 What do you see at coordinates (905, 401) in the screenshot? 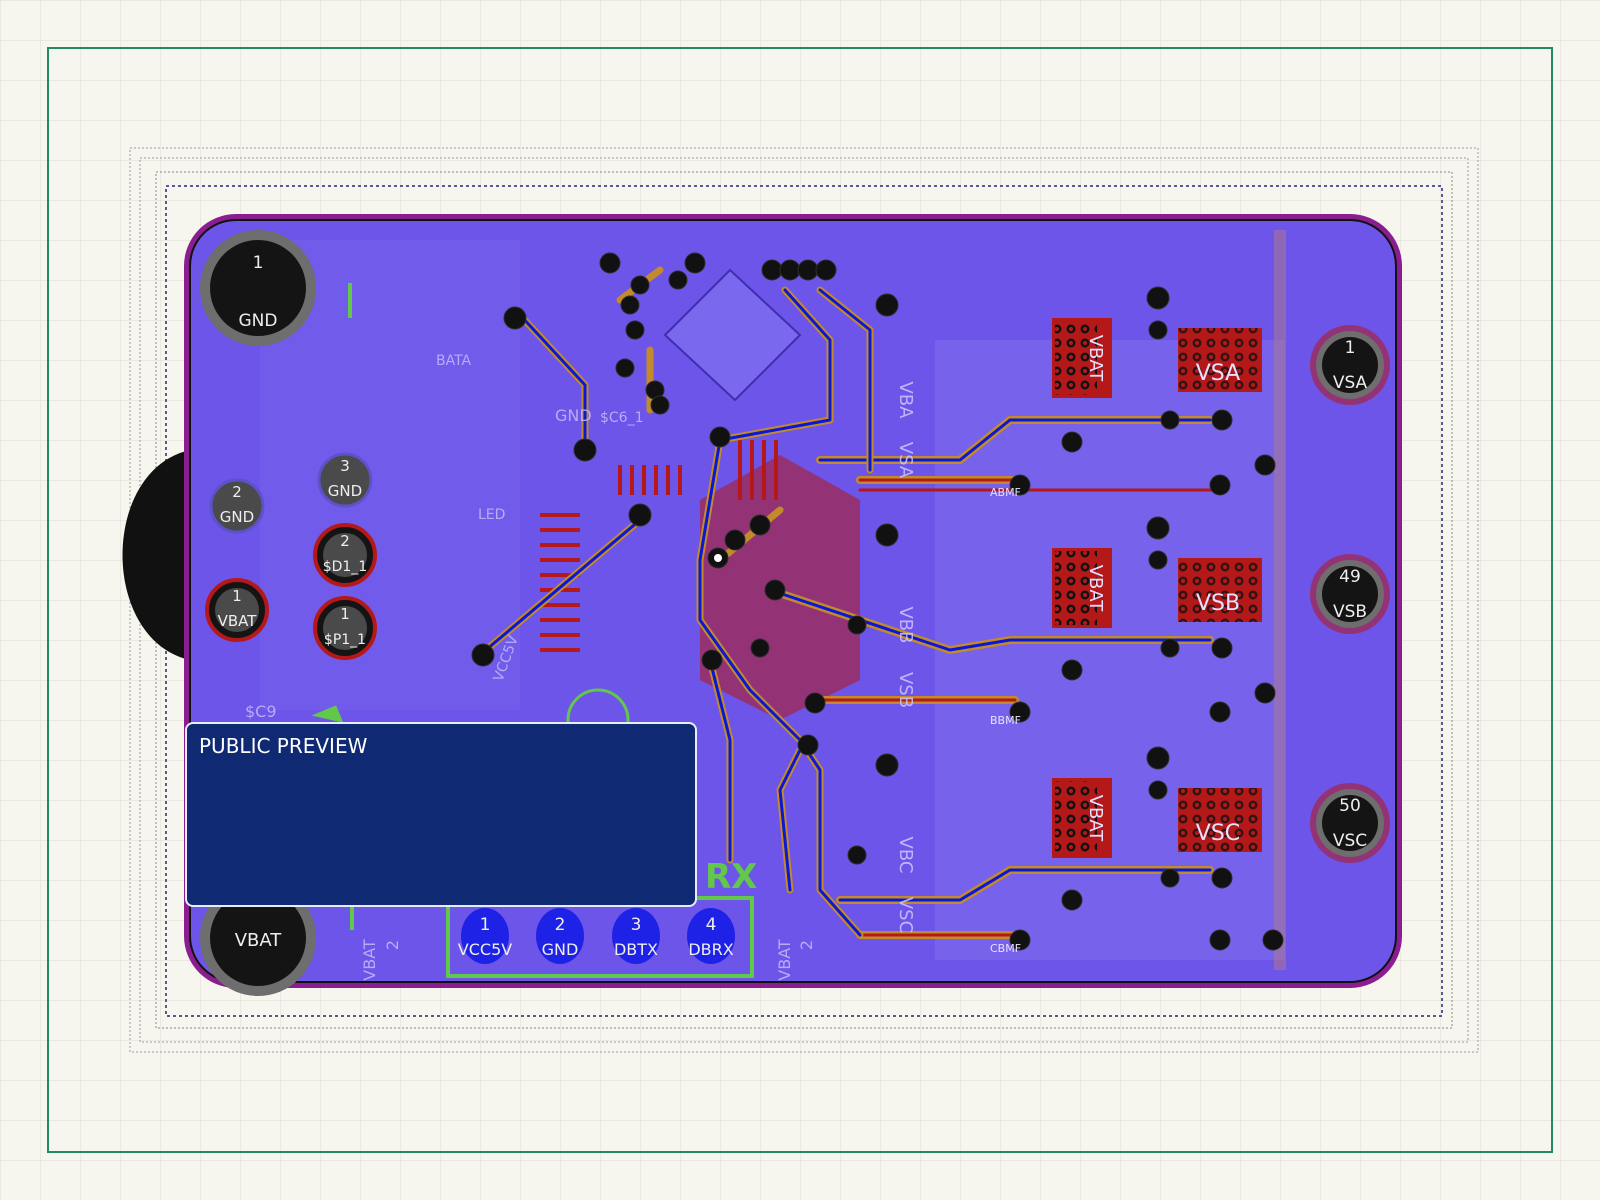
I see `side-label-vba: VBA` at bounding box center [905, 401].